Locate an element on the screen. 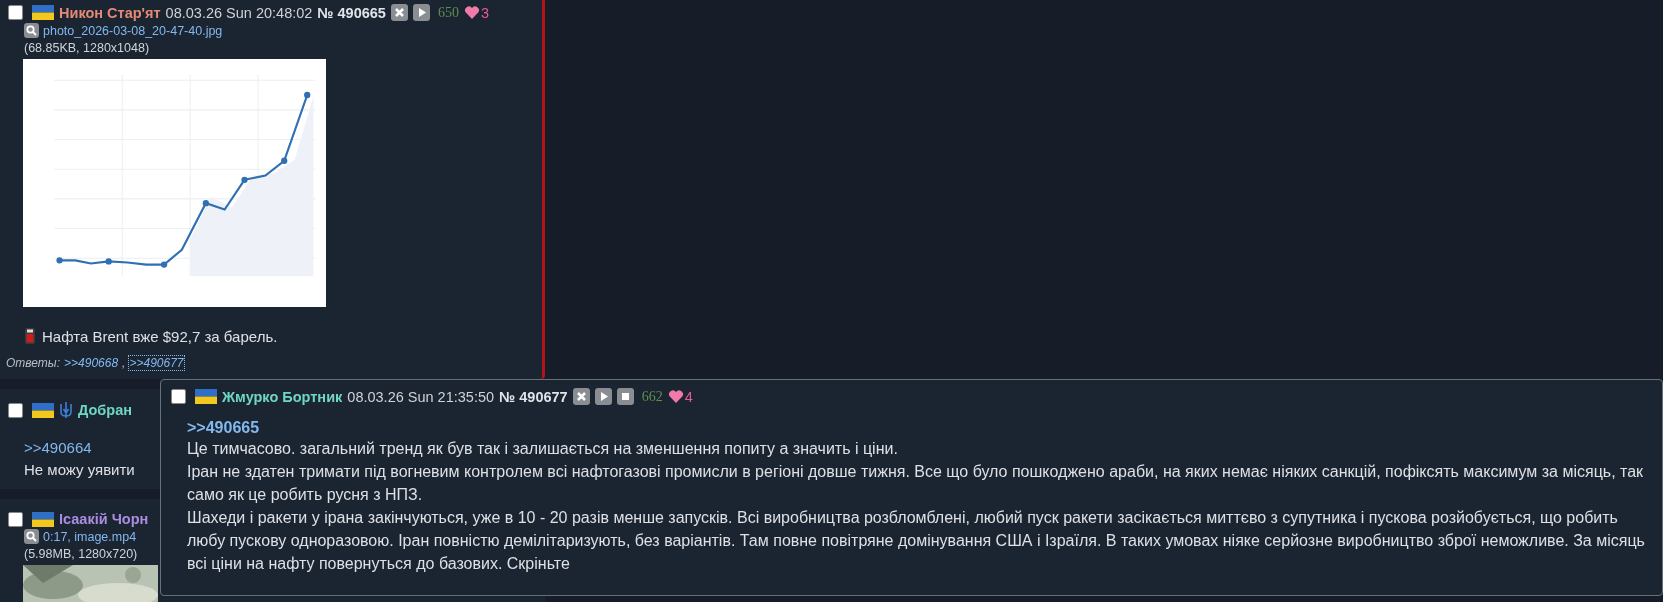  fuel-pump-icon is located at coordinates (30, 336).